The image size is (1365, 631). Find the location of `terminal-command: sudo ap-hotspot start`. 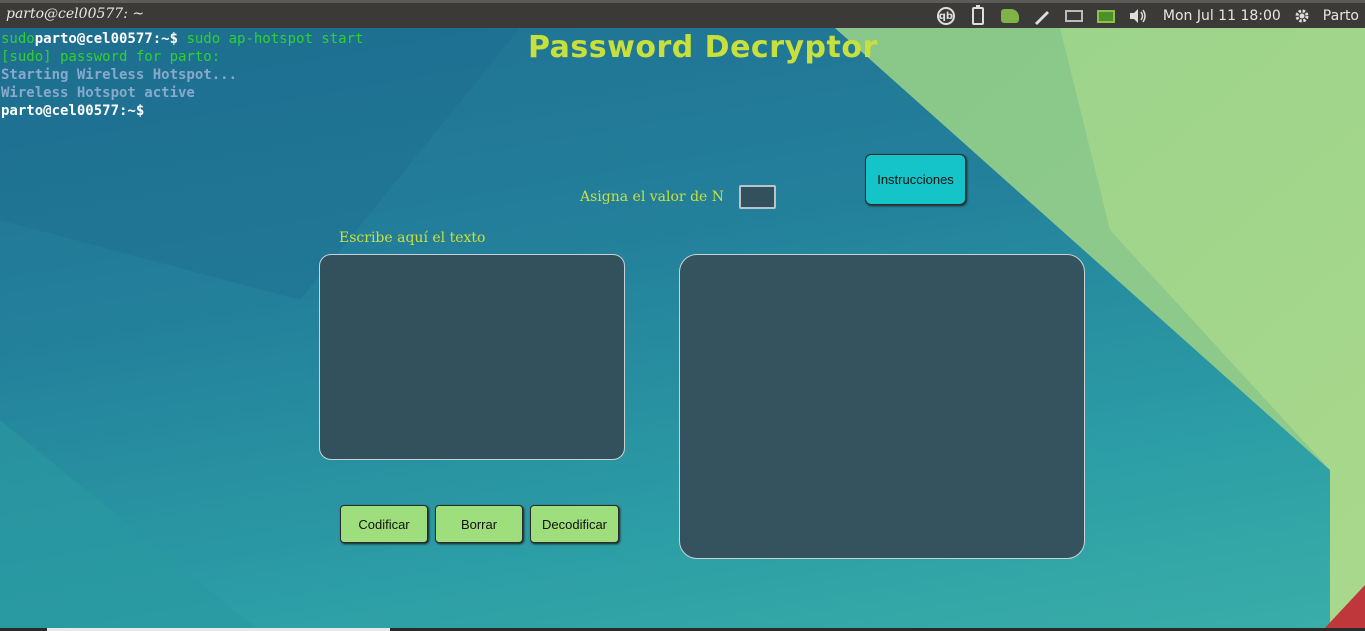

terminal-command: sudo ap-hotspot start is located at coordinates (271, 39).